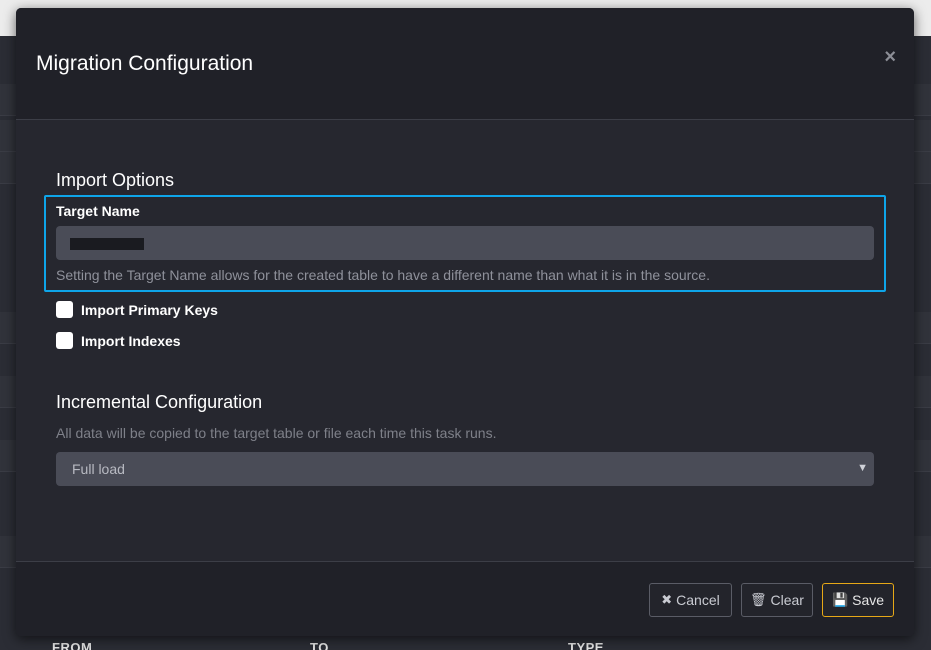 This screenshot has height=650, width=931. I want to click on trash-icon: 🗑, so click(758, 599).